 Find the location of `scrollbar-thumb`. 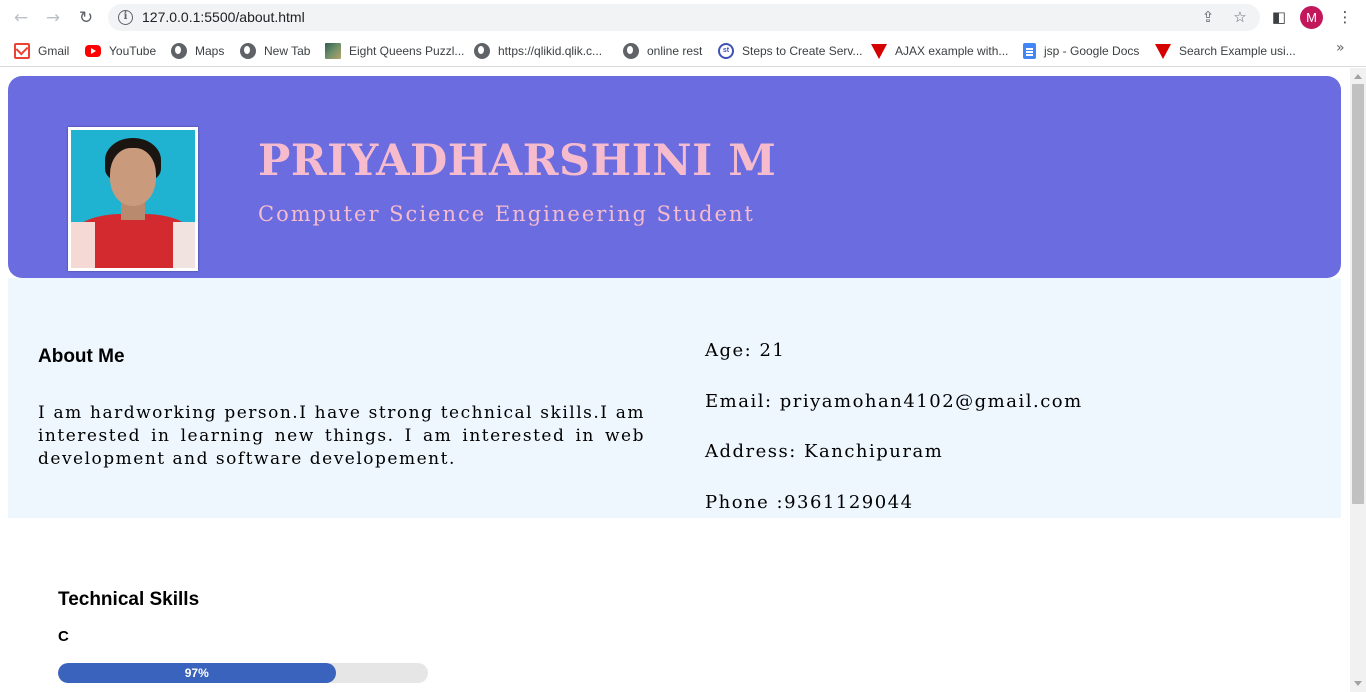

scrollbar-thumb is located at coordinates (1358, 294).